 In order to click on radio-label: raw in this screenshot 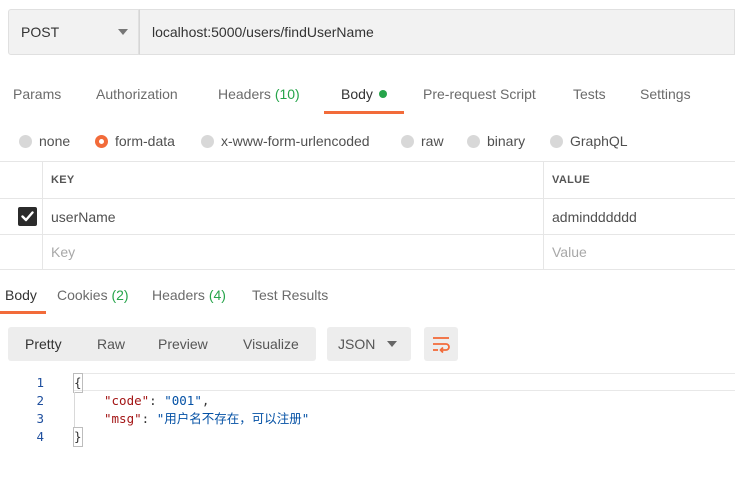, I will do `click(432, 141)`.